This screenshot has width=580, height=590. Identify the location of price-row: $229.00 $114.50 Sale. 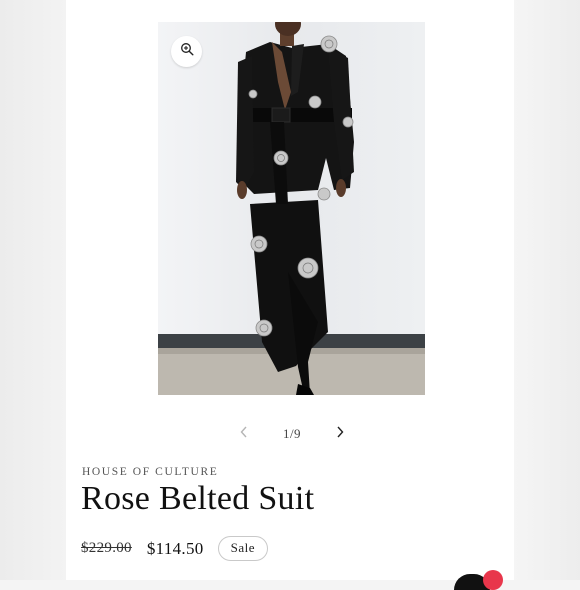
(174, 548).